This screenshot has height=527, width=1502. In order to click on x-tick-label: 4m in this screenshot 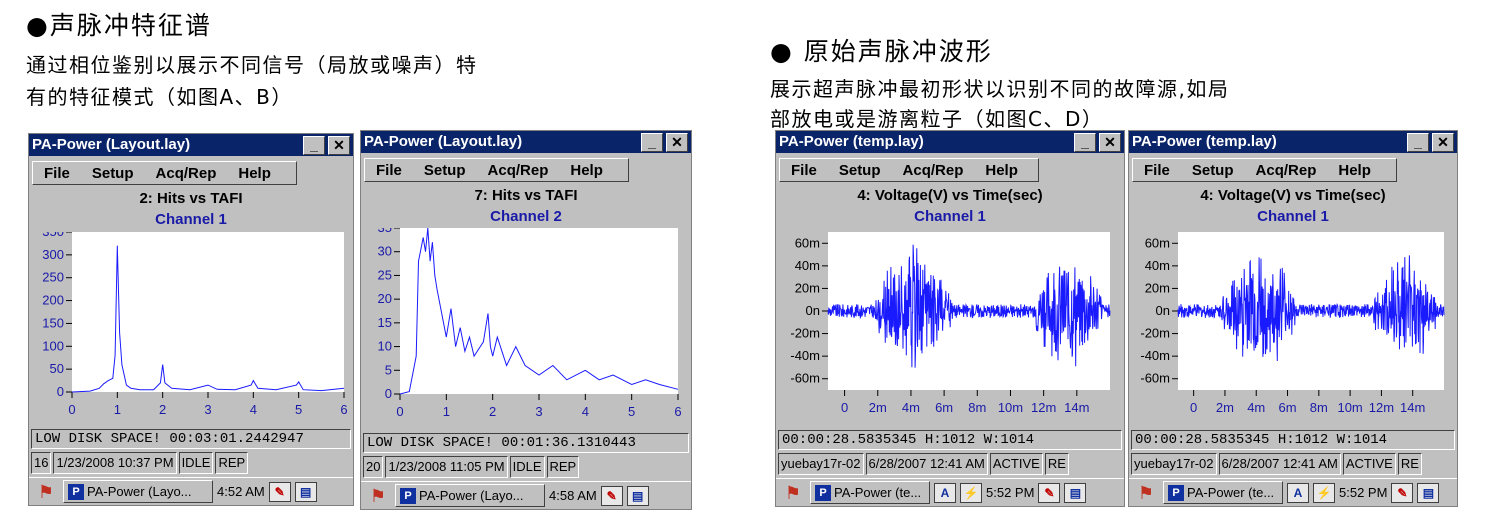, I will do `click(1256, 407)`.